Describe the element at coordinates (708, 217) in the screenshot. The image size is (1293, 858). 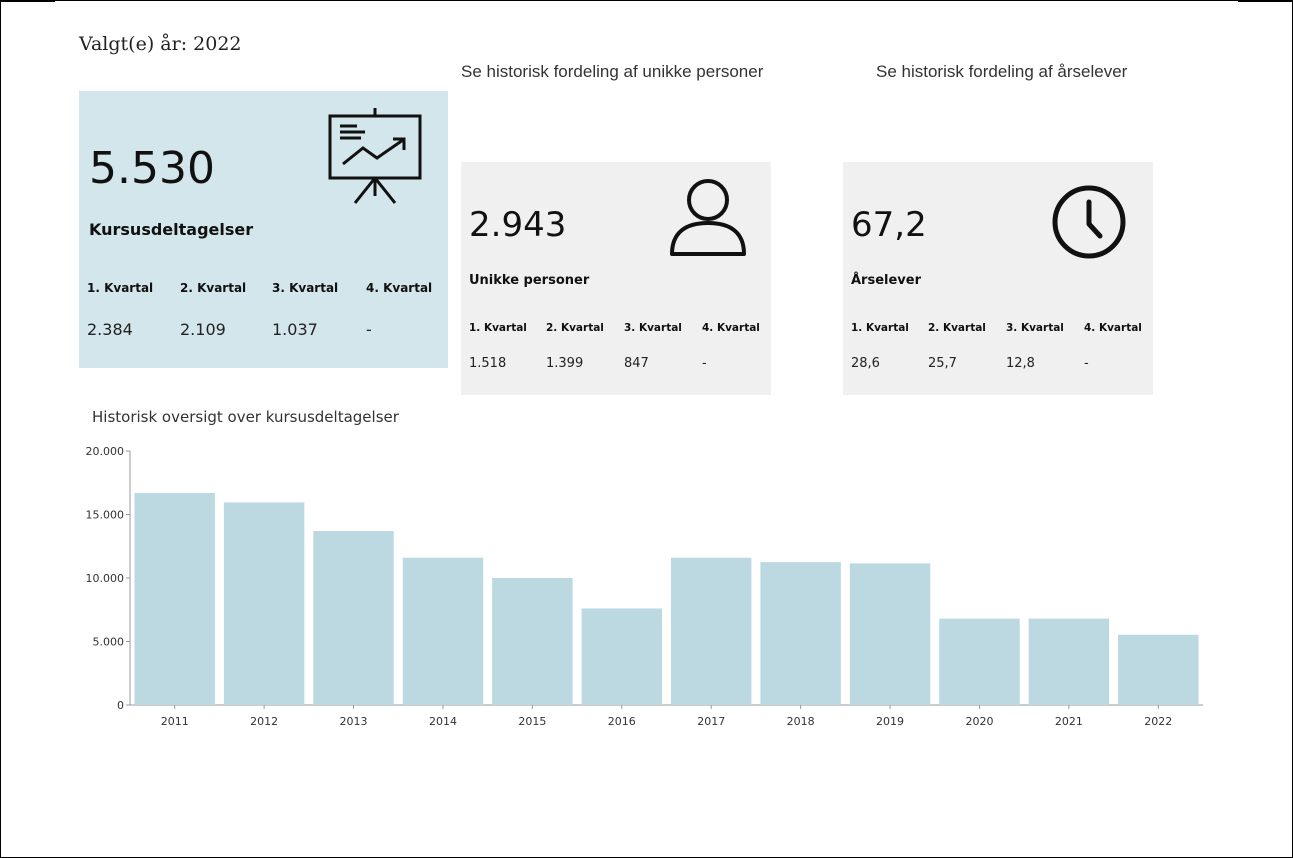
I see `person-icon` at that location.